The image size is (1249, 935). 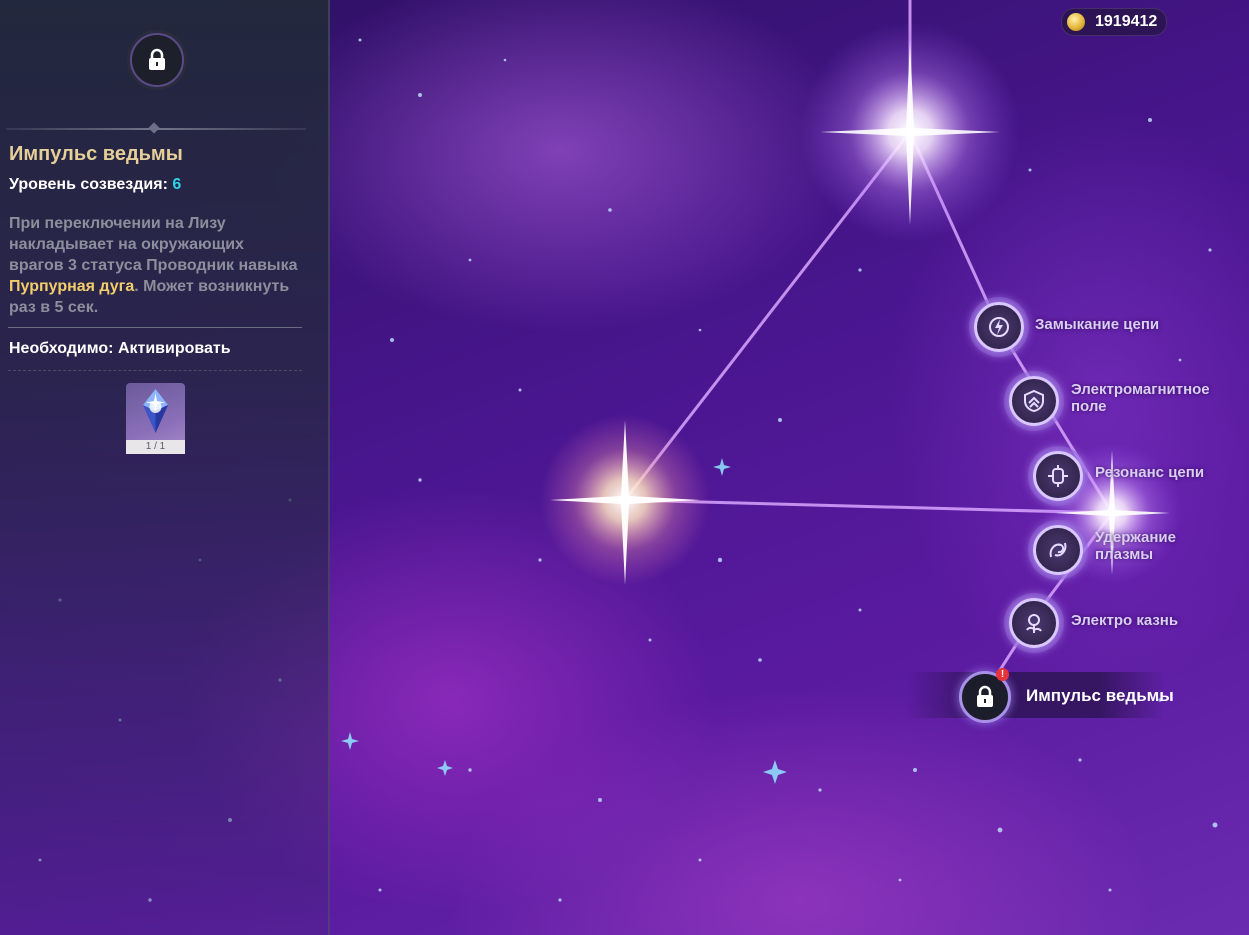 I want to click on shield-chevron-icon, so click(x=1034, y=401).